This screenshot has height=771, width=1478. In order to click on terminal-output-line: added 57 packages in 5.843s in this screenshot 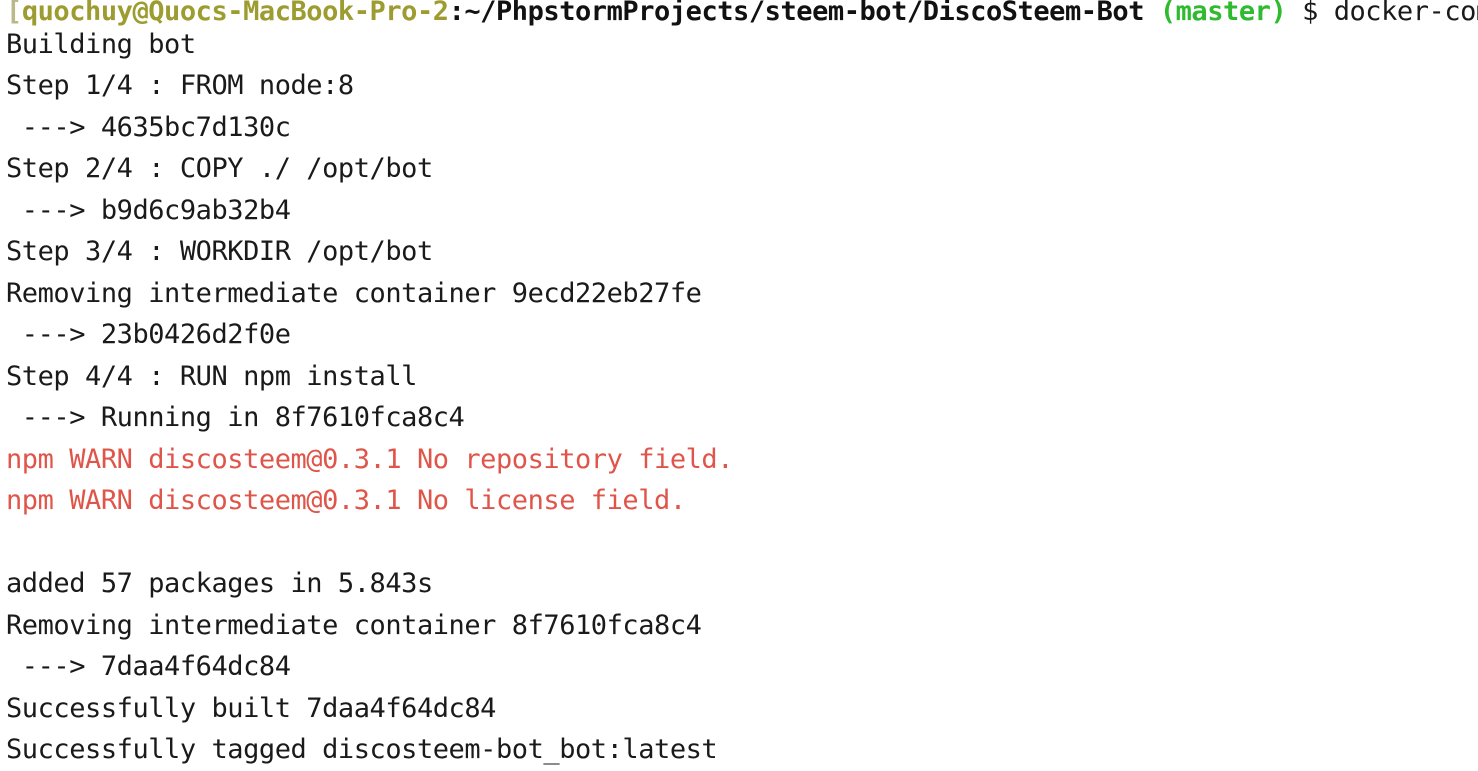, I will do `click(739, 584)`.